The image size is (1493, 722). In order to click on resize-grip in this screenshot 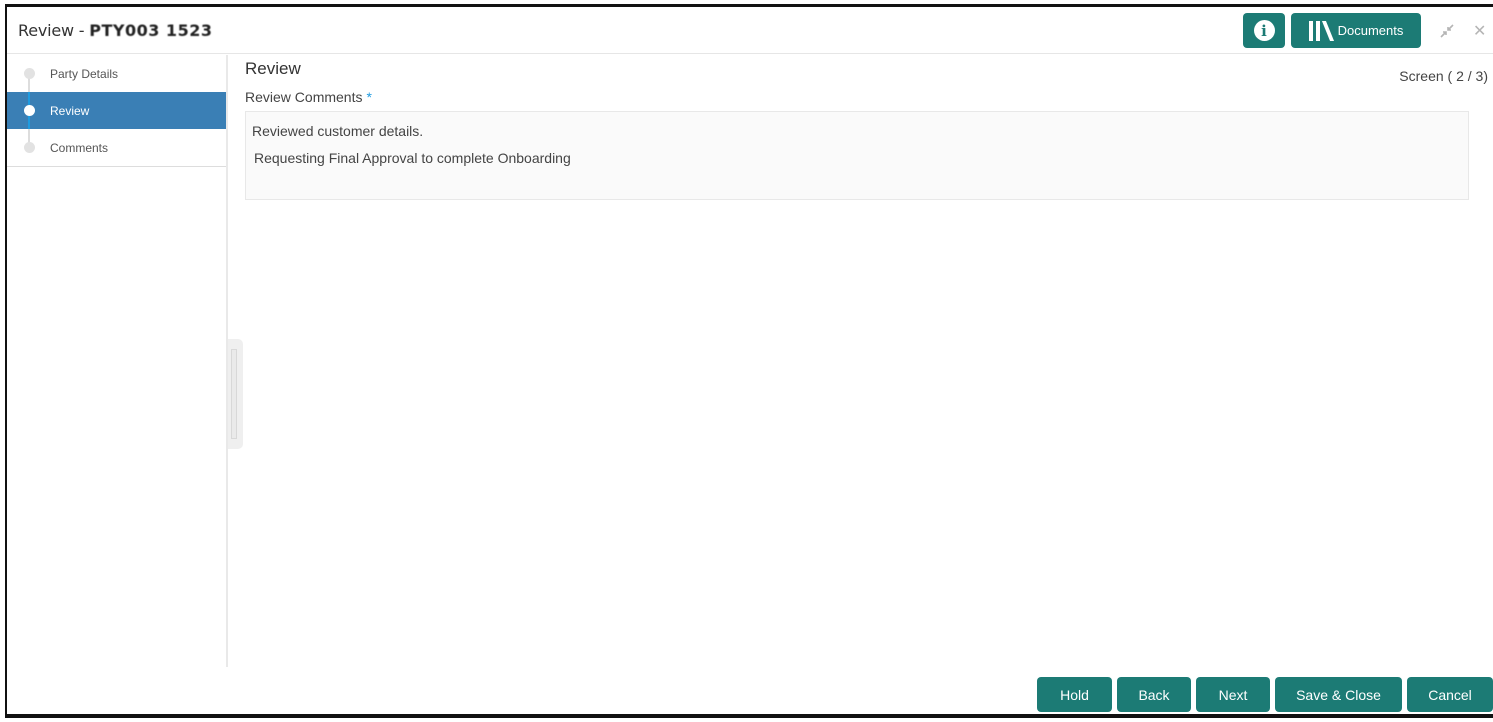, I will do `click(234, 394)`.